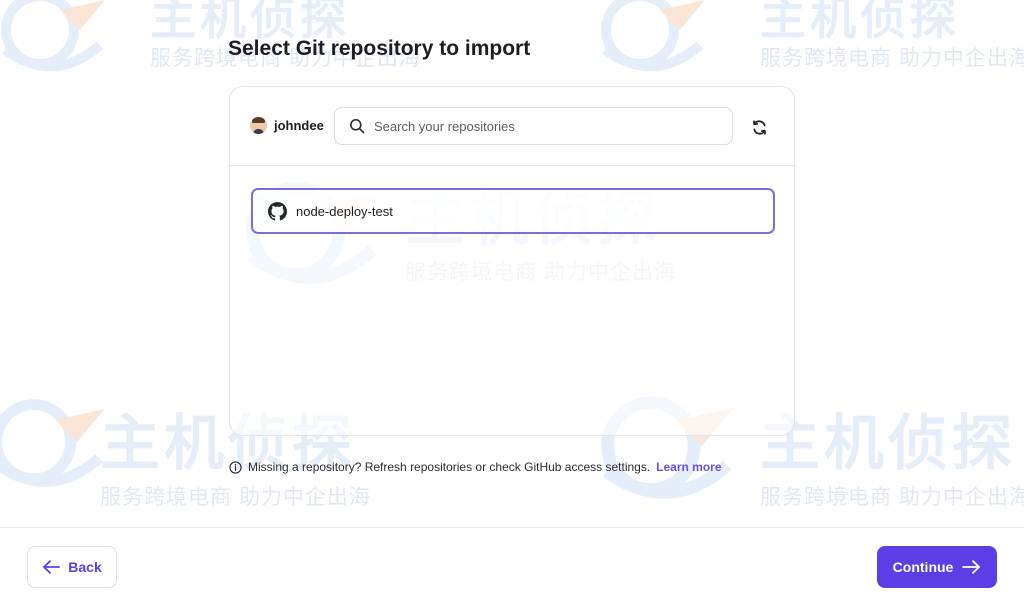 This screenshot has height=609, width=1024. What do you see at coordinates (52, 567) in the screenshot?
I see `arrow-left-icon` at bounding box center [52, 567].